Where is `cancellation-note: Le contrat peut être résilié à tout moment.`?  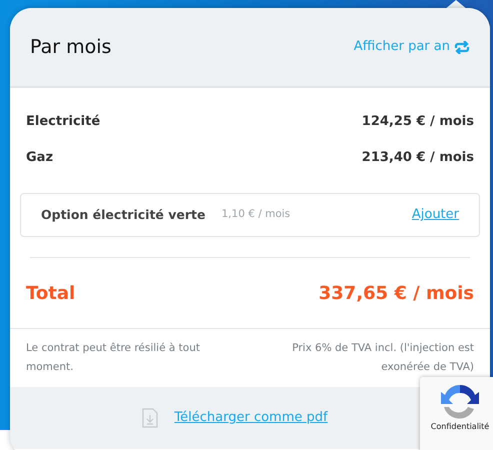 cancellation-note: Le contrat peut être résilié à tout moment. is located at coordinates (113, 358).